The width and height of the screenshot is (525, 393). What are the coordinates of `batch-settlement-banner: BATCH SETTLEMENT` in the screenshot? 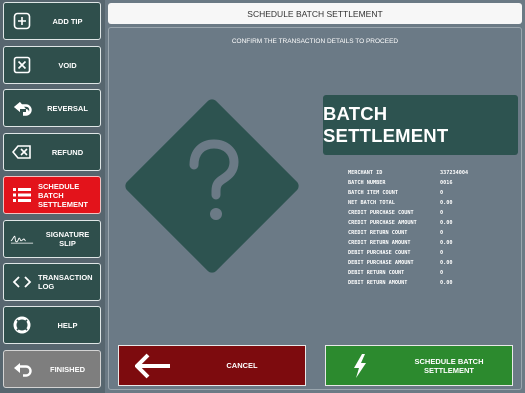 It's located at (420, 125).